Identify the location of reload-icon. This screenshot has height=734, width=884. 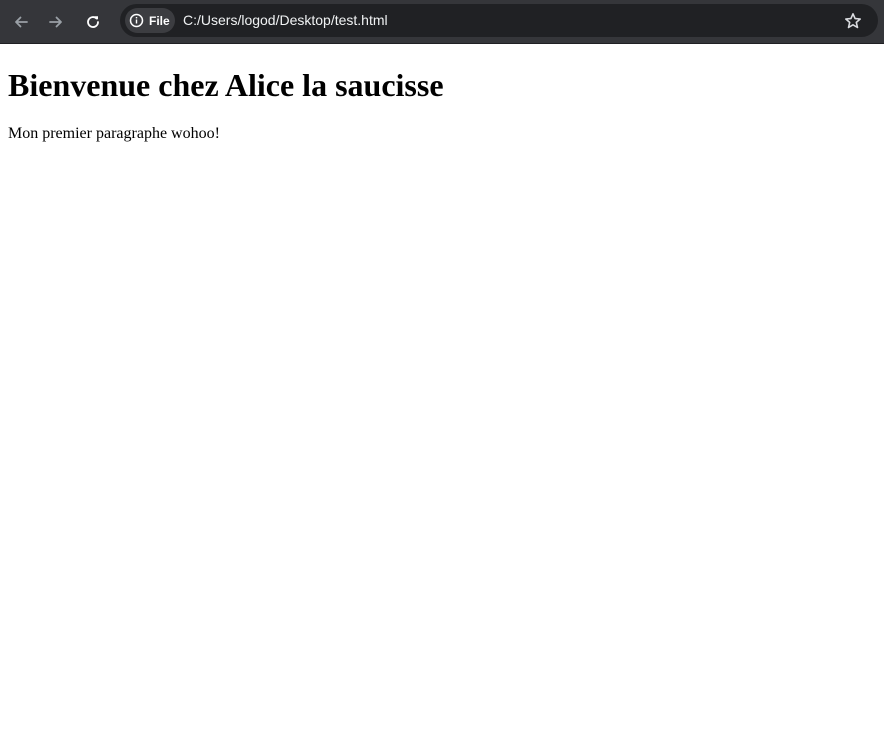
(93, 22).